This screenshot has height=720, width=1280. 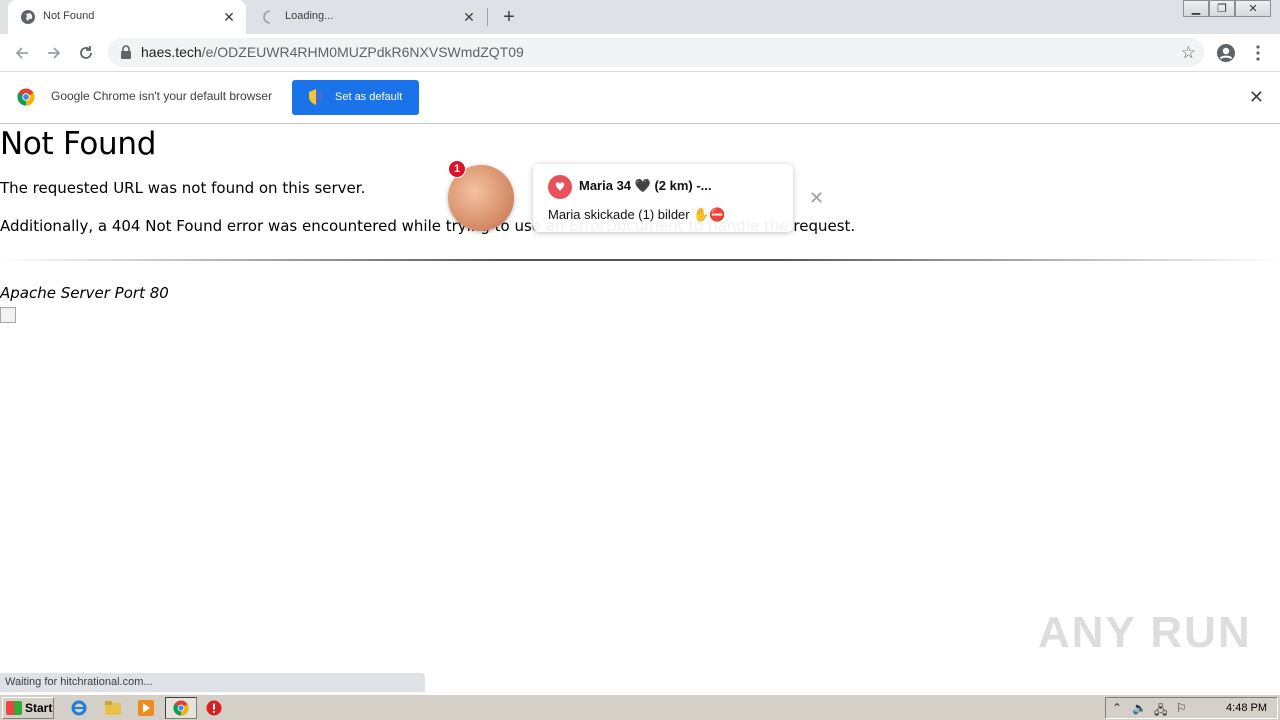 I want to click on start-button: Start, so click(x=28, y=708).